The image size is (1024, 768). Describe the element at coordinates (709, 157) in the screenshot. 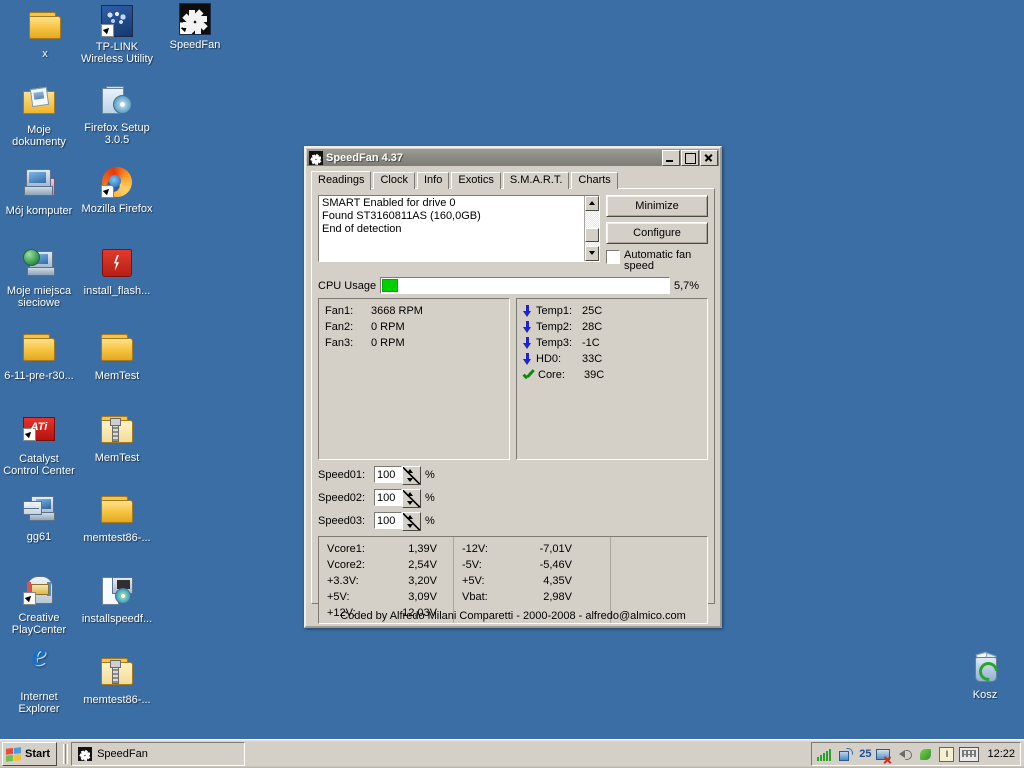

I see `close-button` at that location.